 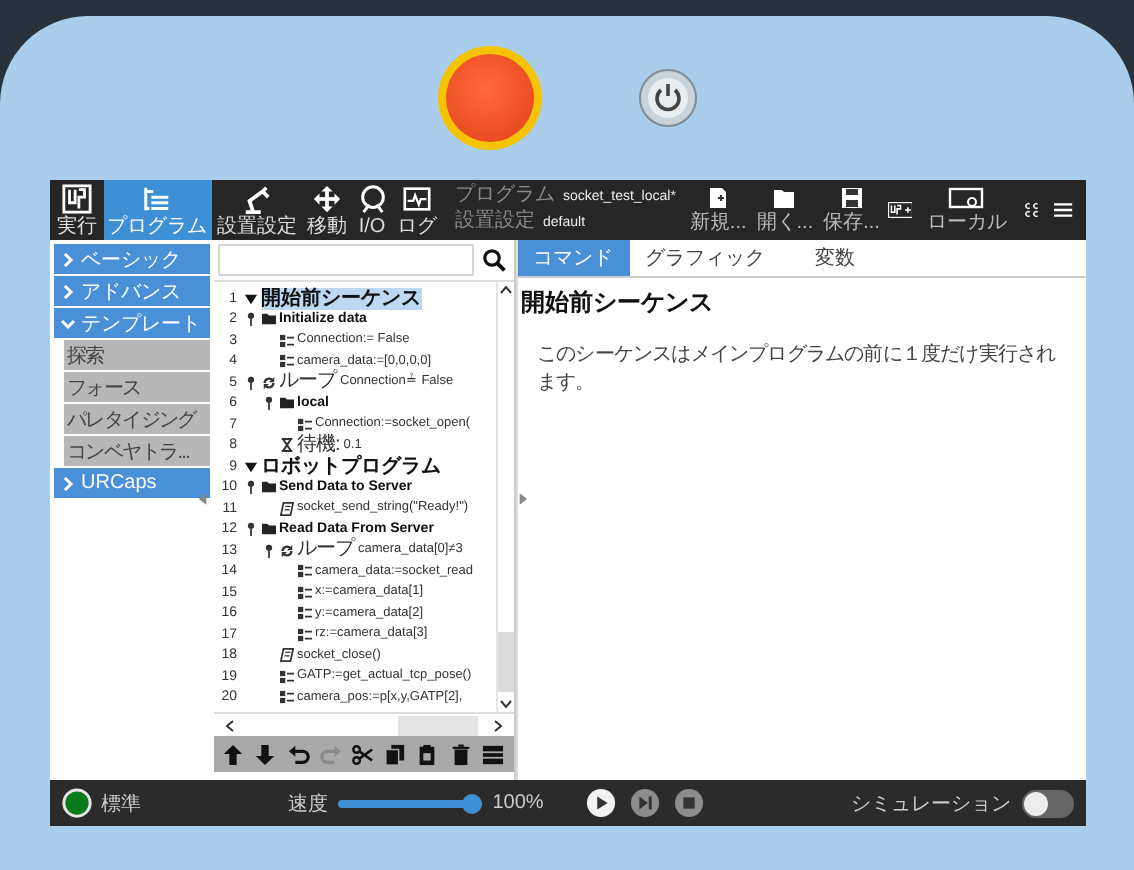 What do you see at coordinates (497, 725) in the screenshot?
I see `chevron-right-icon` at bounding box center [497, 725].